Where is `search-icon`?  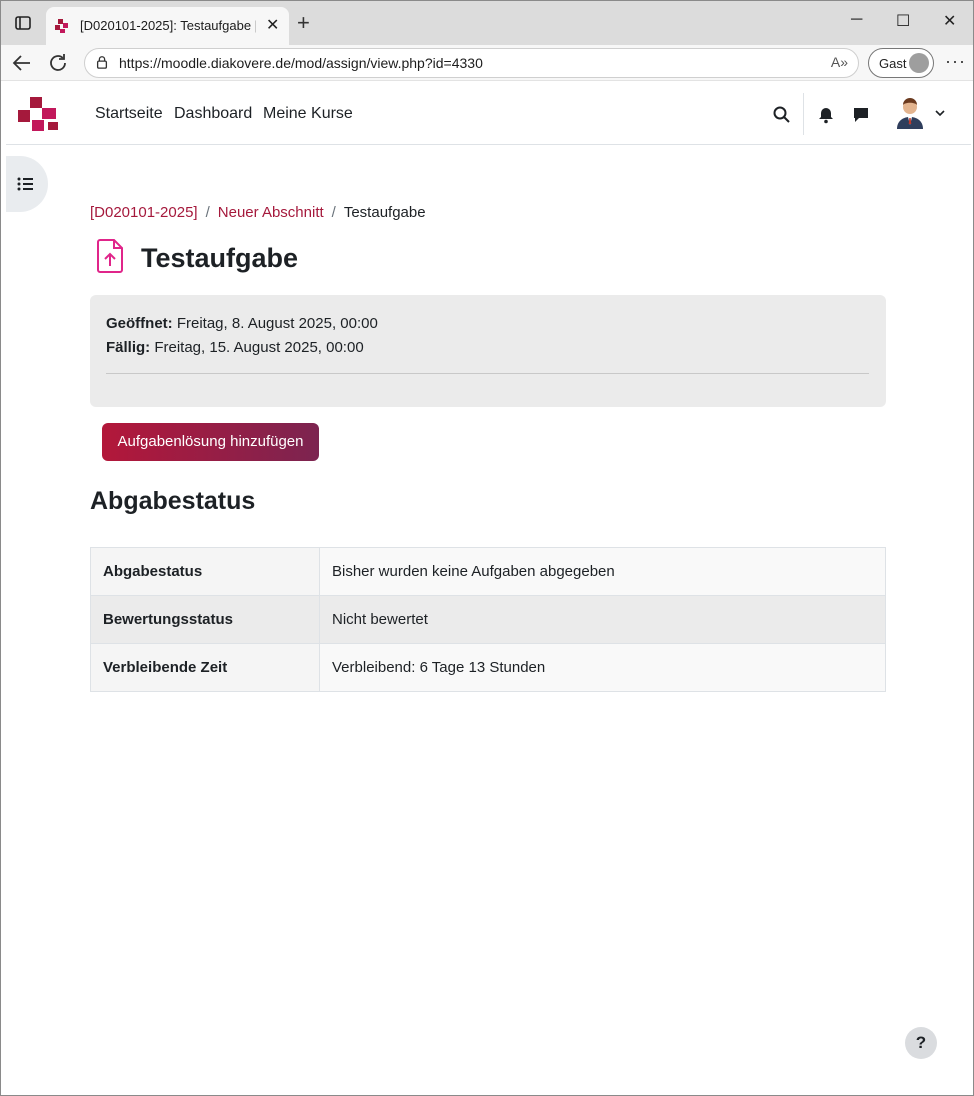 search-icon is located at coordinates (782, 115).